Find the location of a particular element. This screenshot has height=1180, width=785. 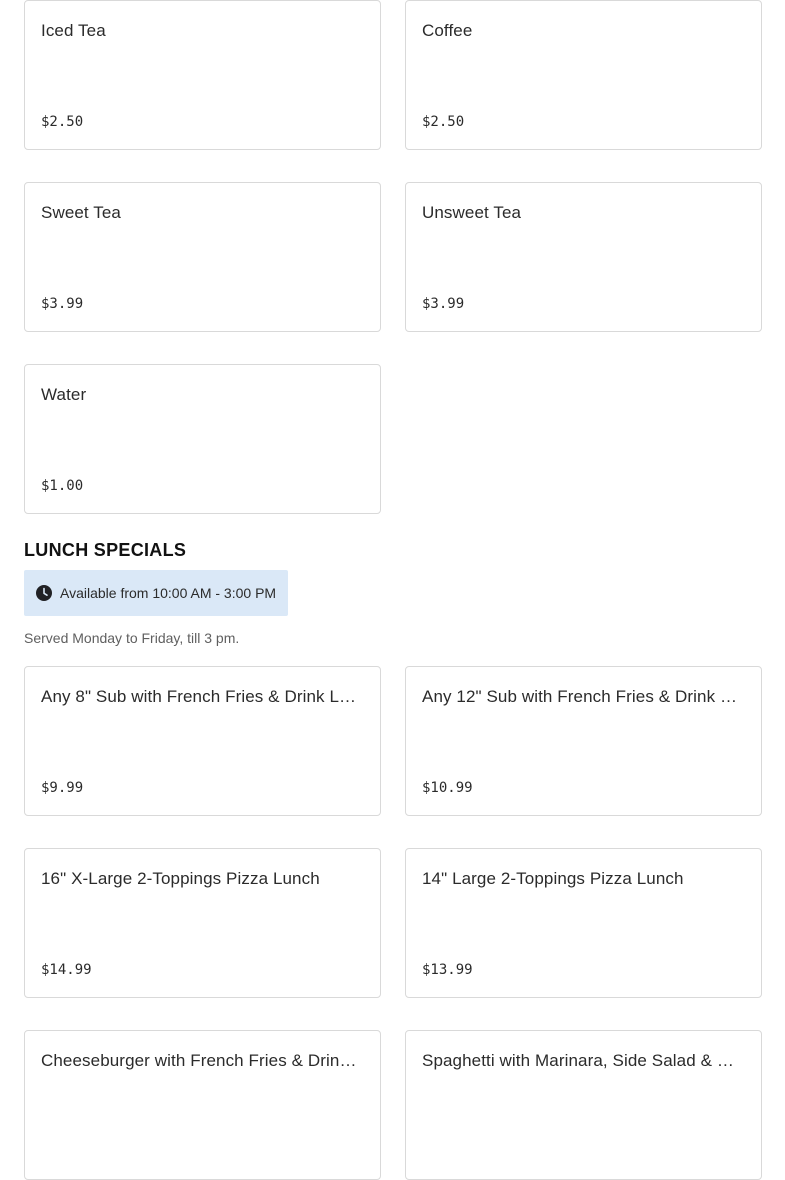

menu-item-name: Sweet Tea is located at coordinates (81, 212).